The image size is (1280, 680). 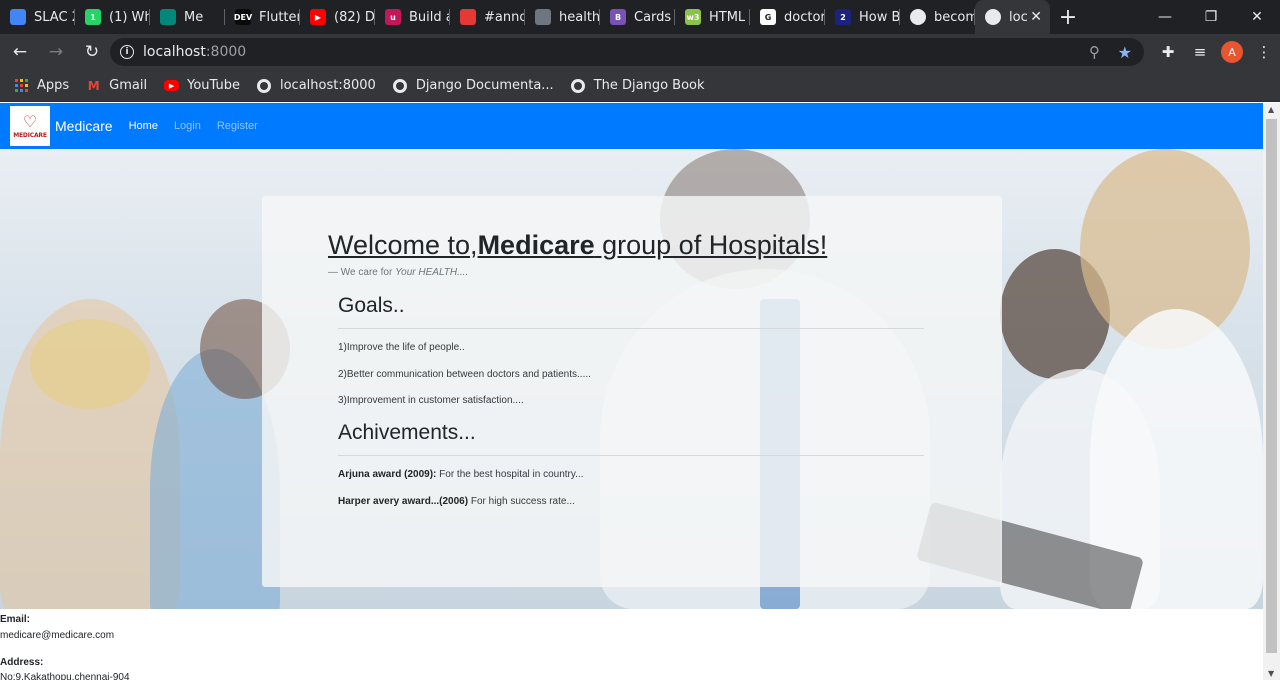 I want to click on achievement-title: Arjuna award (2009):, so click(x=387, y=474).